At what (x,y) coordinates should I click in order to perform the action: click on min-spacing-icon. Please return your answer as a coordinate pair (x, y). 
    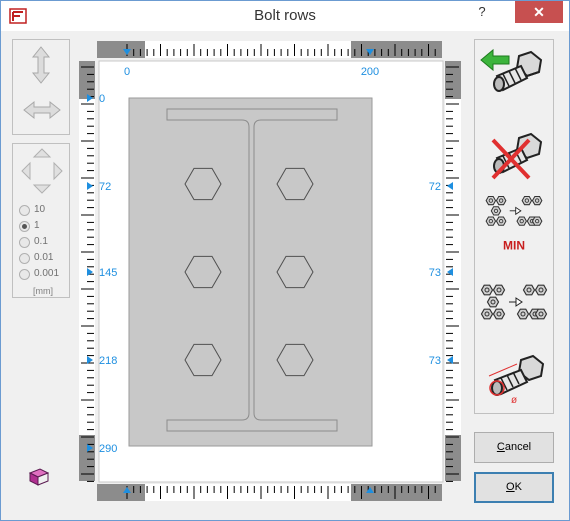
    Looking at the image, I should click on (514, 210).